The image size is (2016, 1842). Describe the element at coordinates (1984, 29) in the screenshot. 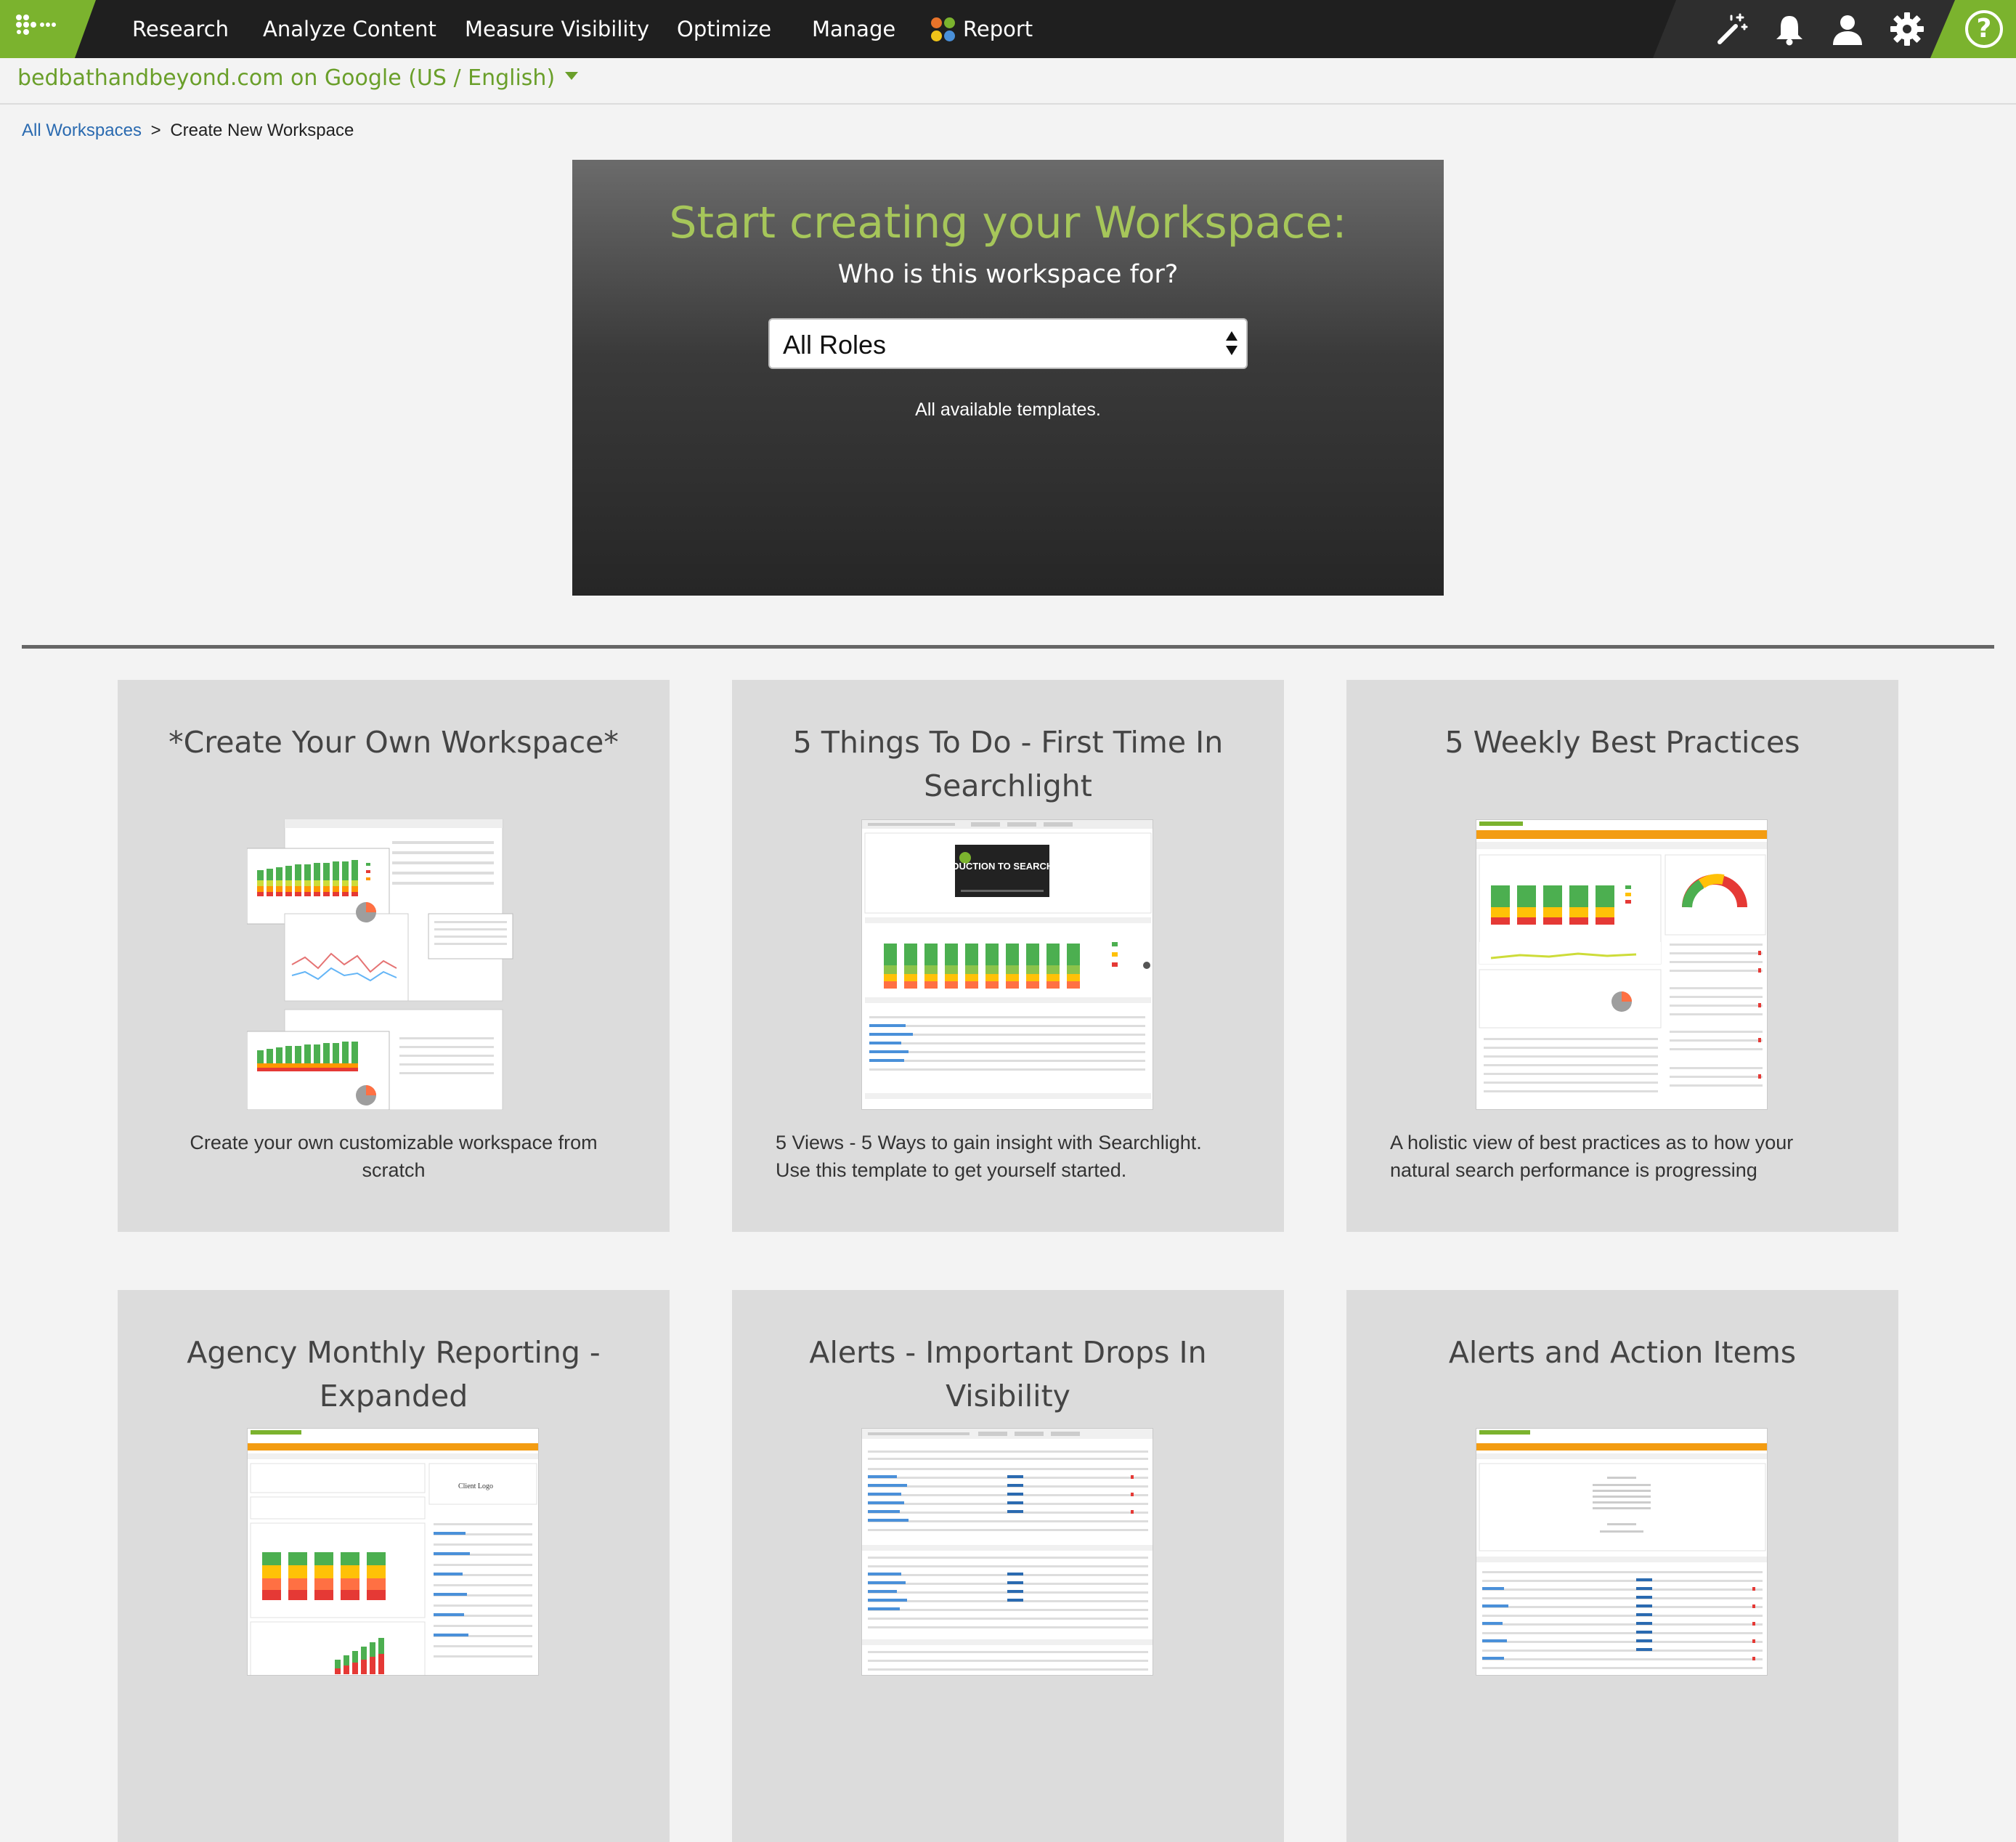

I see `help-icon: ?` at that location.